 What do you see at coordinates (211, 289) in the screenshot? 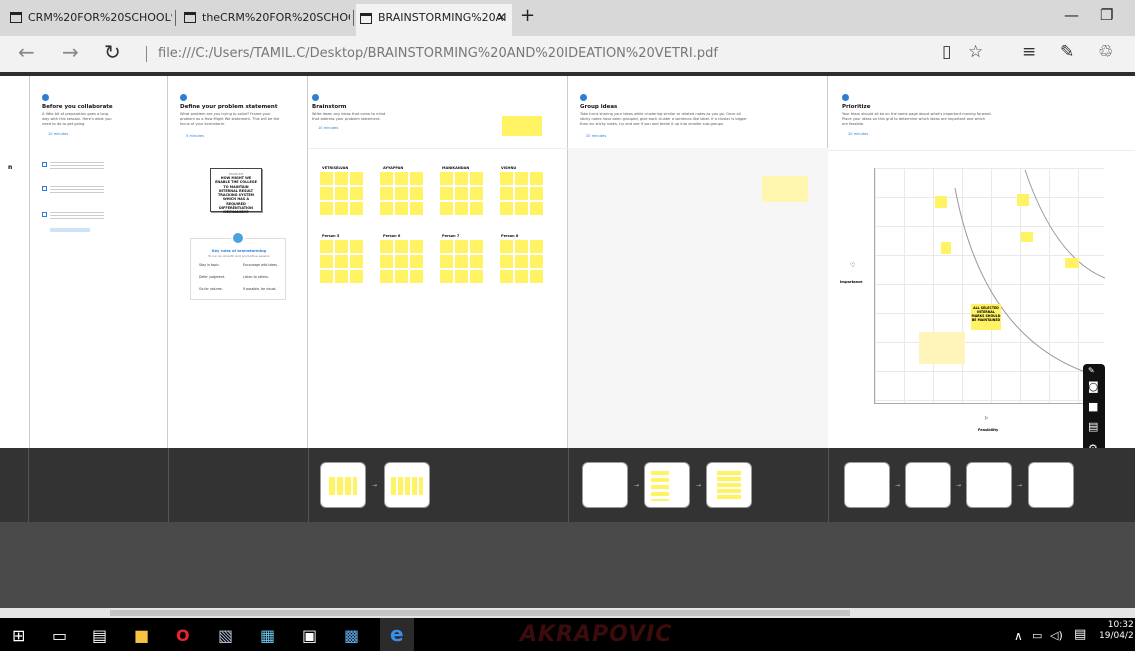
I see `rule-item: Go for volume.` at bounding box center [211, 289].